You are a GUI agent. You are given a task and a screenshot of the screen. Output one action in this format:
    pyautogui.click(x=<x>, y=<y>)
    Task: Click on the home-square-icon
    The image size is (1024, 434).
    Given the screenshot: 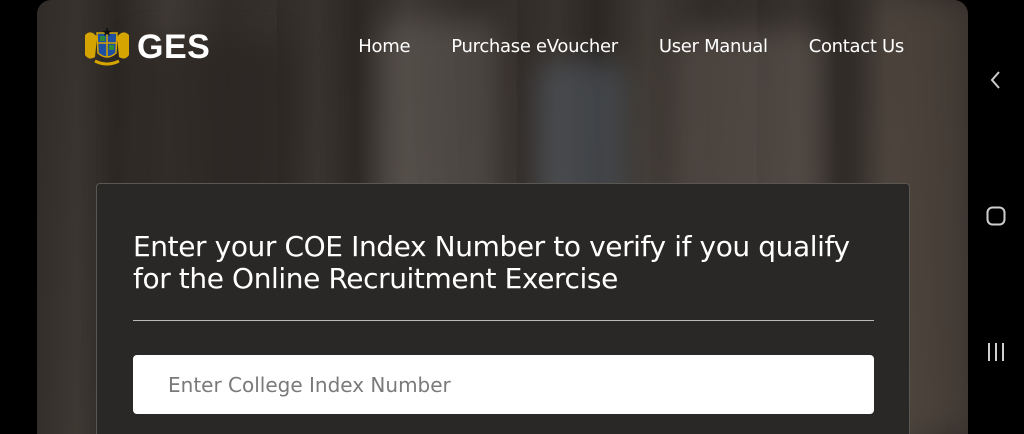 What is the action you would take?
    pyautogui.click(x=996, y=216)
    